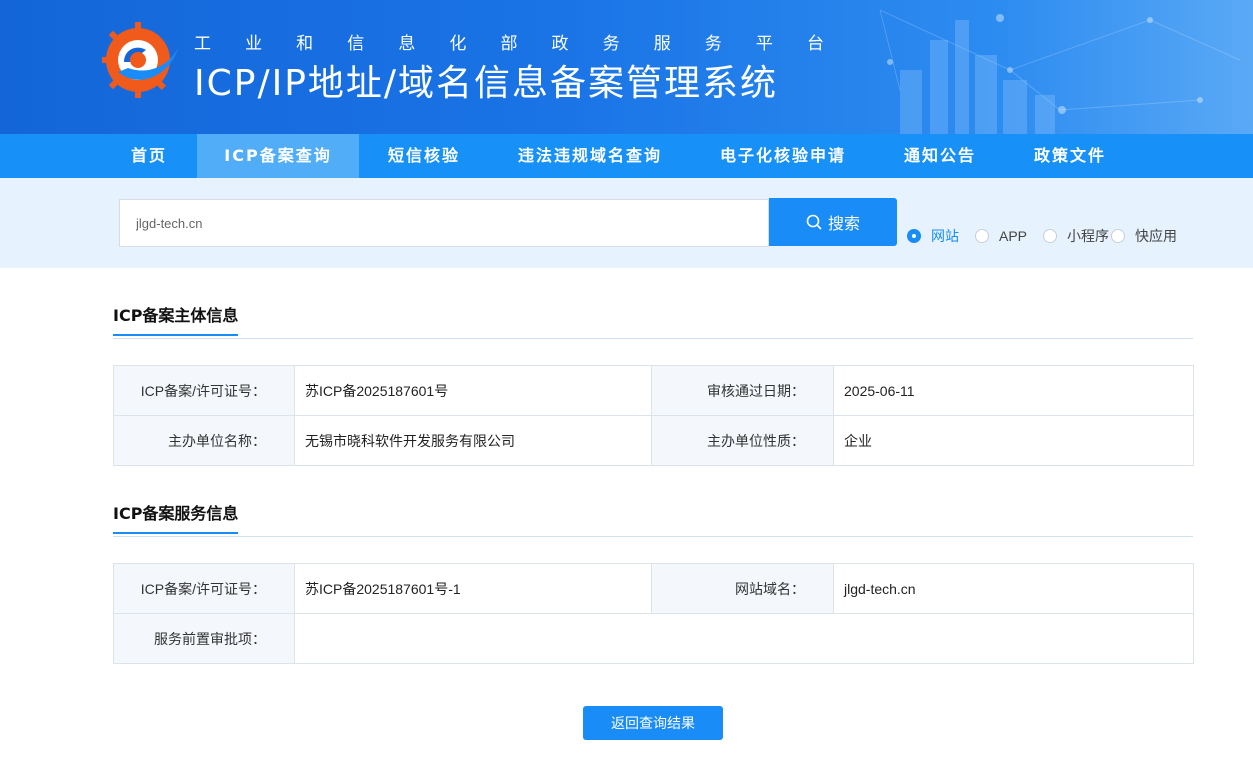 This screenshot has height=764, width=1253. I want to click on subject-info-title: ICP备案主体信息, so click(176, 319).